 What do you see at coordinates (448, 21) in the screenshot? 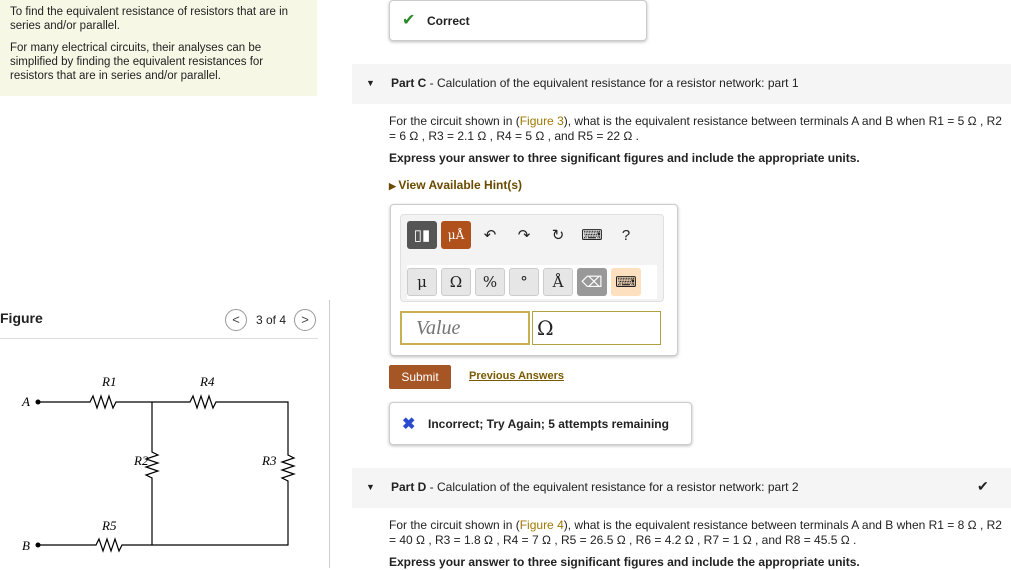
I see `correct-text: Correct` at bounding box center [448, 21].